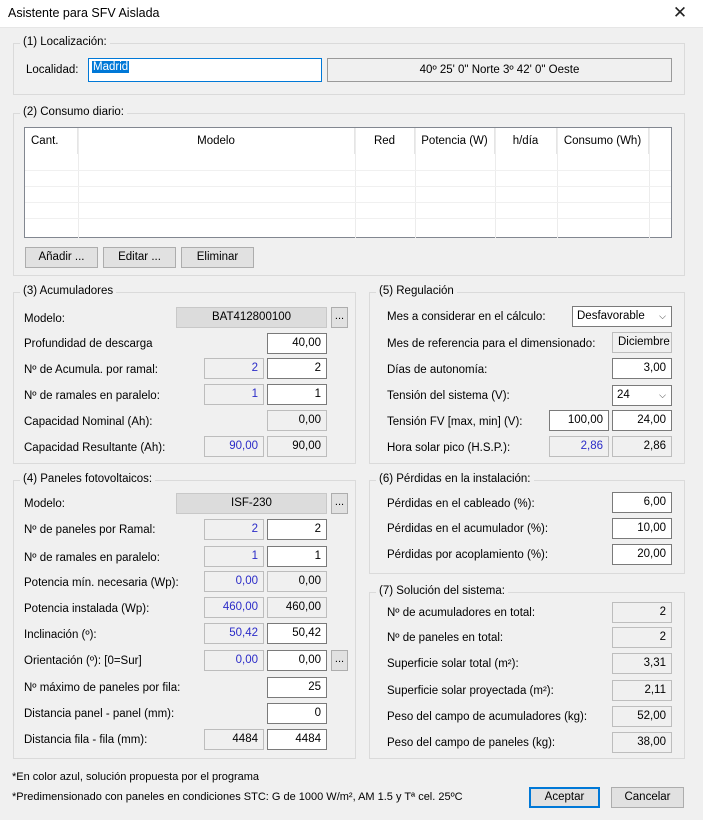  I want to click on tension-fv-max-input: 100,00, so click(579, 420).